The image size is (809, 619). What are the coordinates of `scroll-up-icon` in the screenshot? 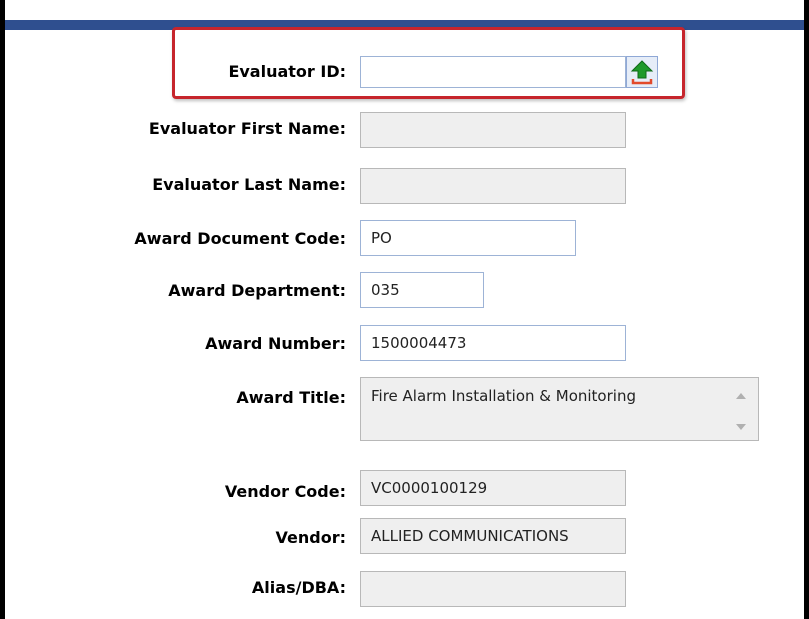 It's located at (741, 396).